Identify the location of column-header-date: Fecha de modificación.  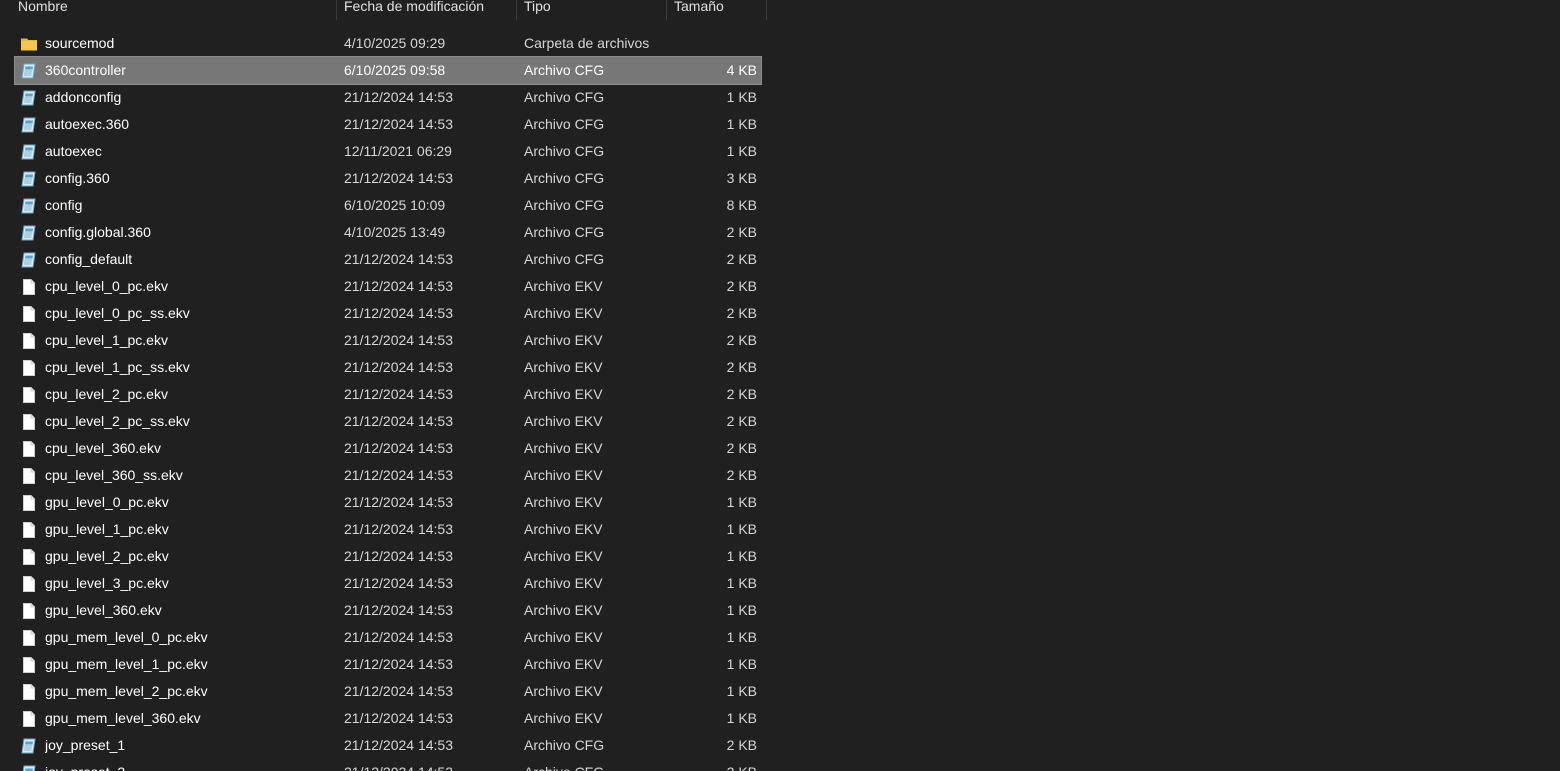
(414, 10).